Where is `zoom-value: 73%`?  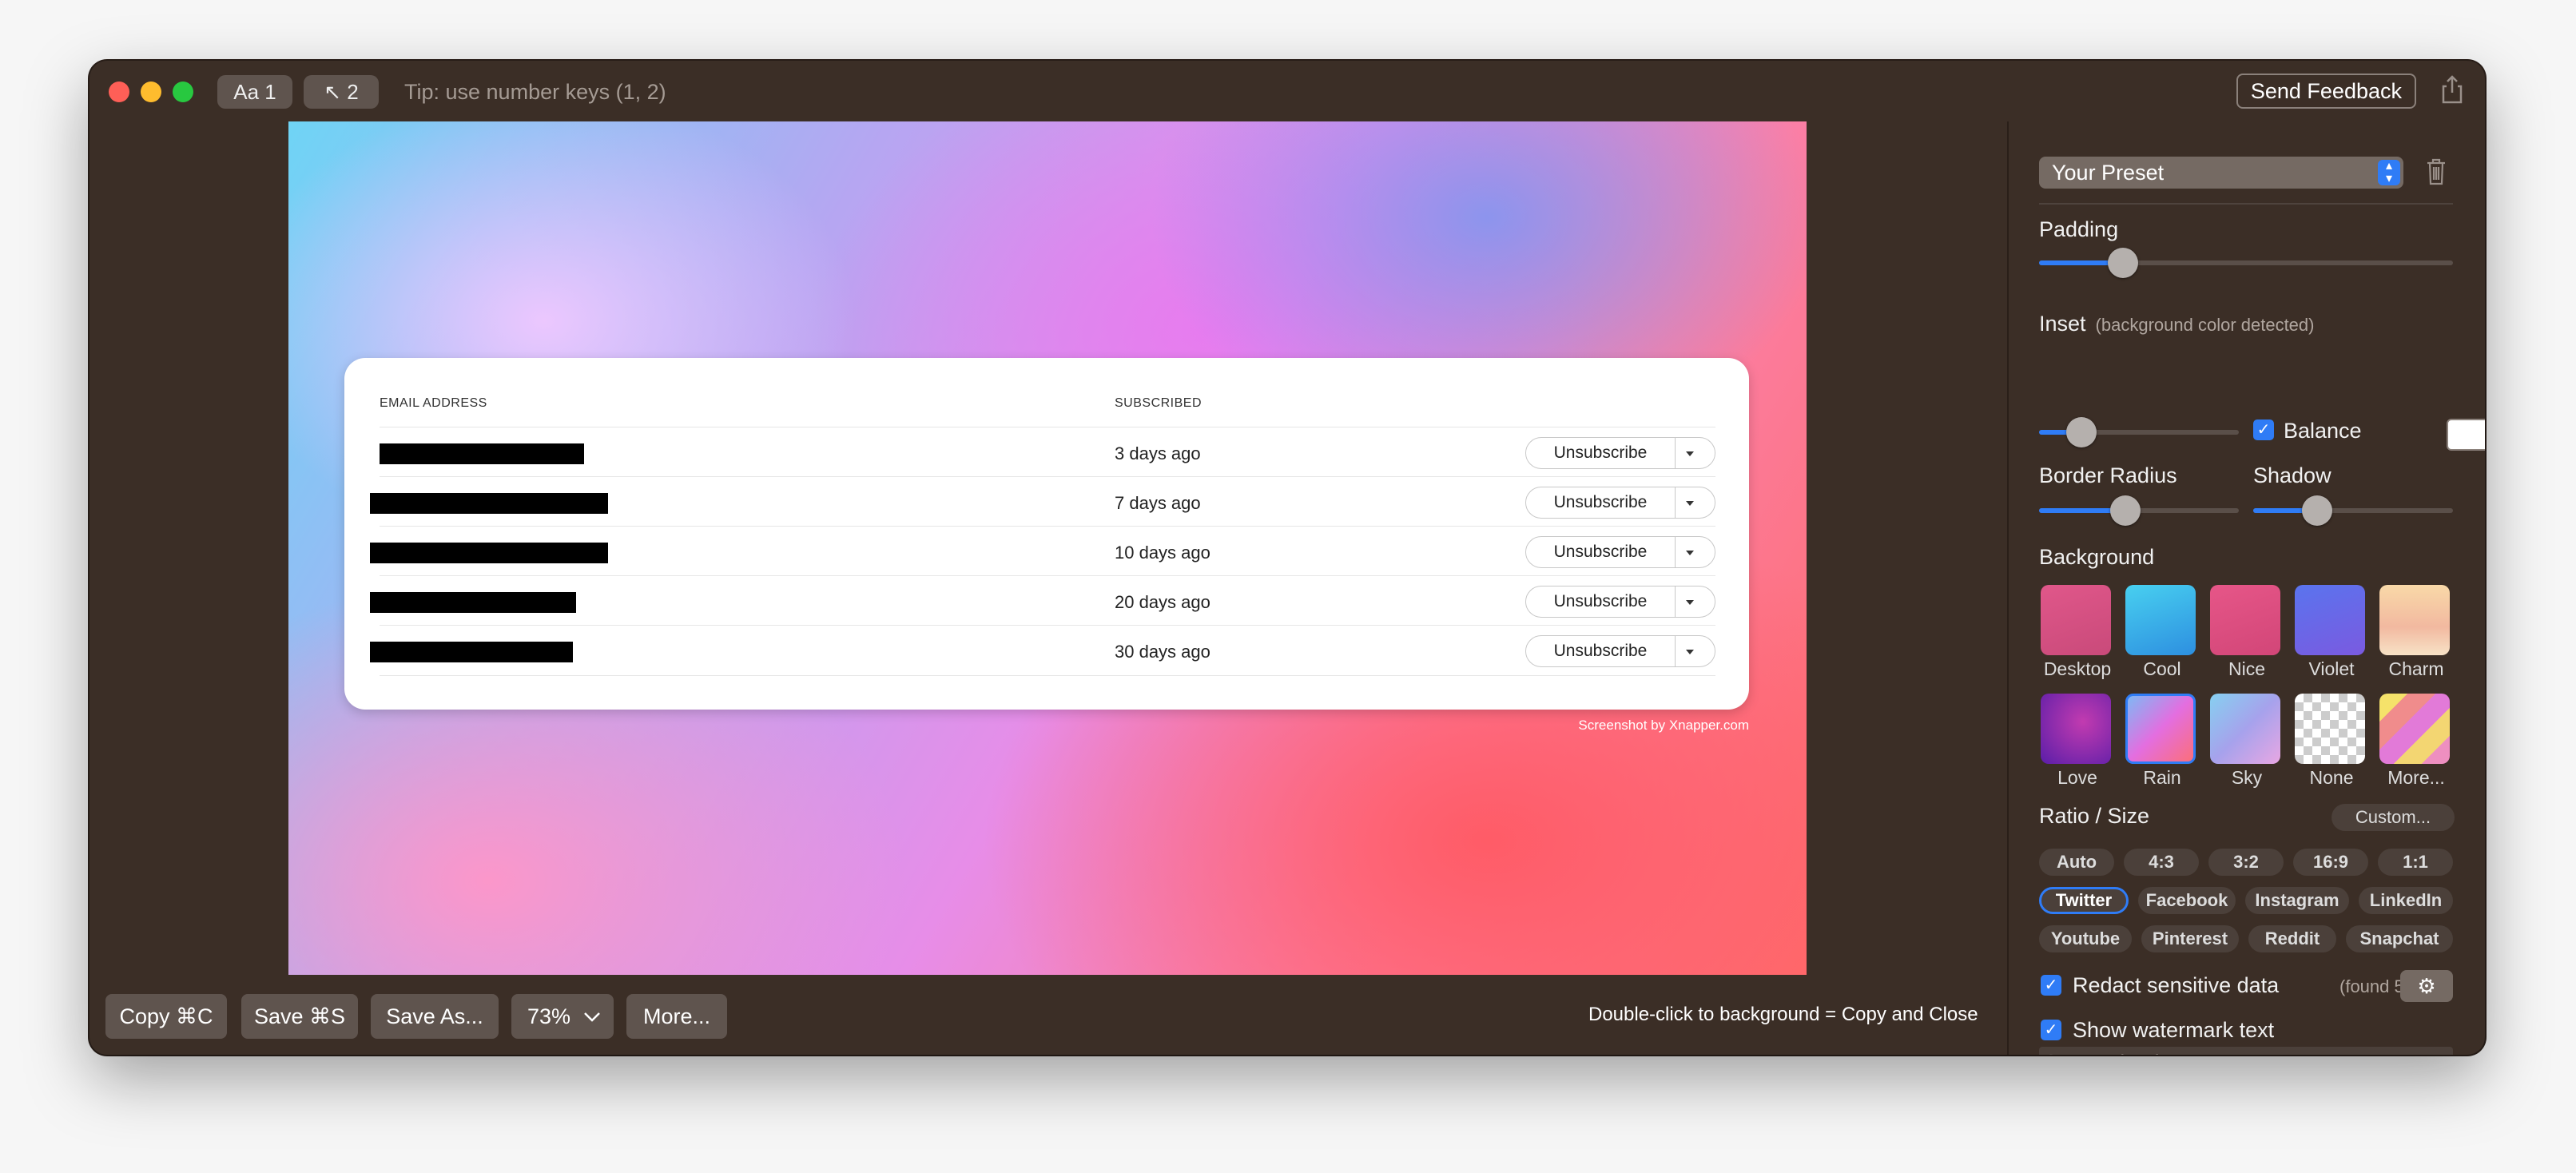 zoom-value: 73% is located at coordinates (549, 1016).